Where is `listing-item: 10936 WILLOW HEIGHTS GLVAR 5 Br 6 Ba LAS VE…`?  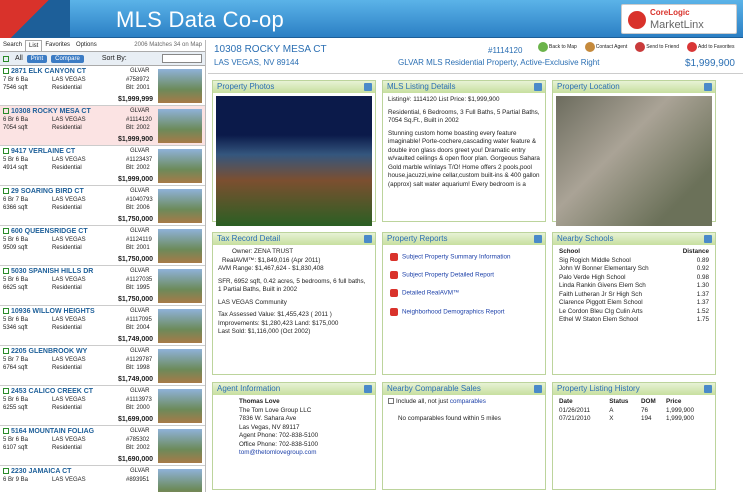
listing-item: 10936 WILLOW HEIGHTS GLVAR 5 Br 6 Ba LAS VE… is located at coordinates (102, 326).